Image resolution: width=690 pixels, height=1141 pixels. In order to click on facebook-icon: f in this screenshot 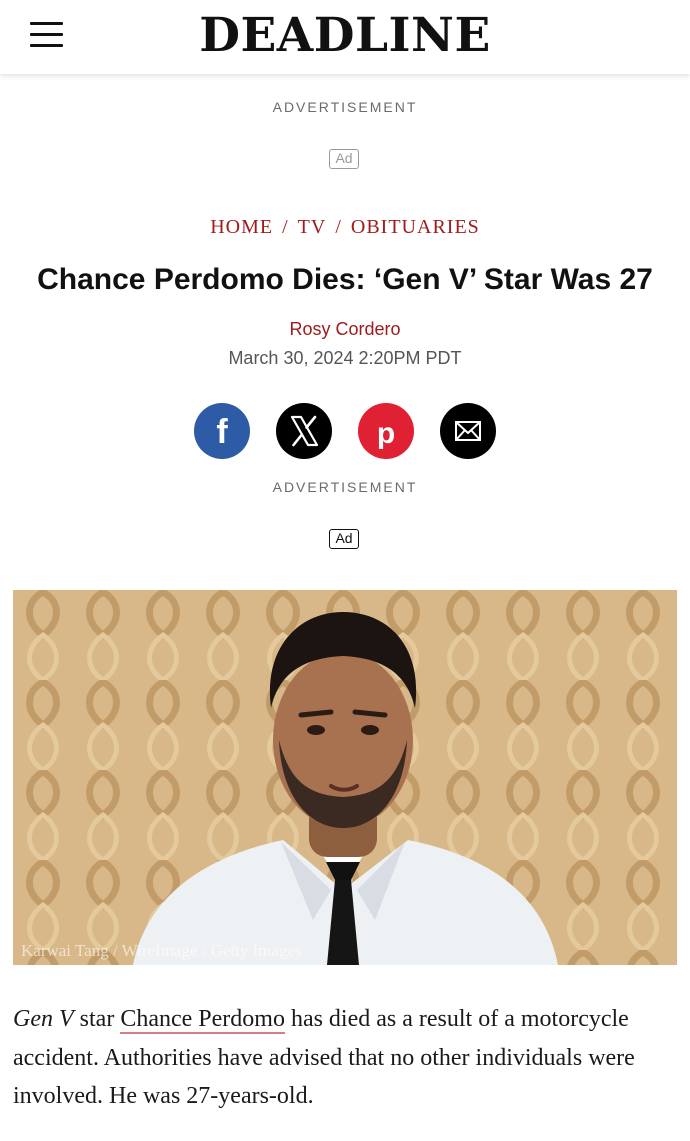, I will do `click(222, 432)`.